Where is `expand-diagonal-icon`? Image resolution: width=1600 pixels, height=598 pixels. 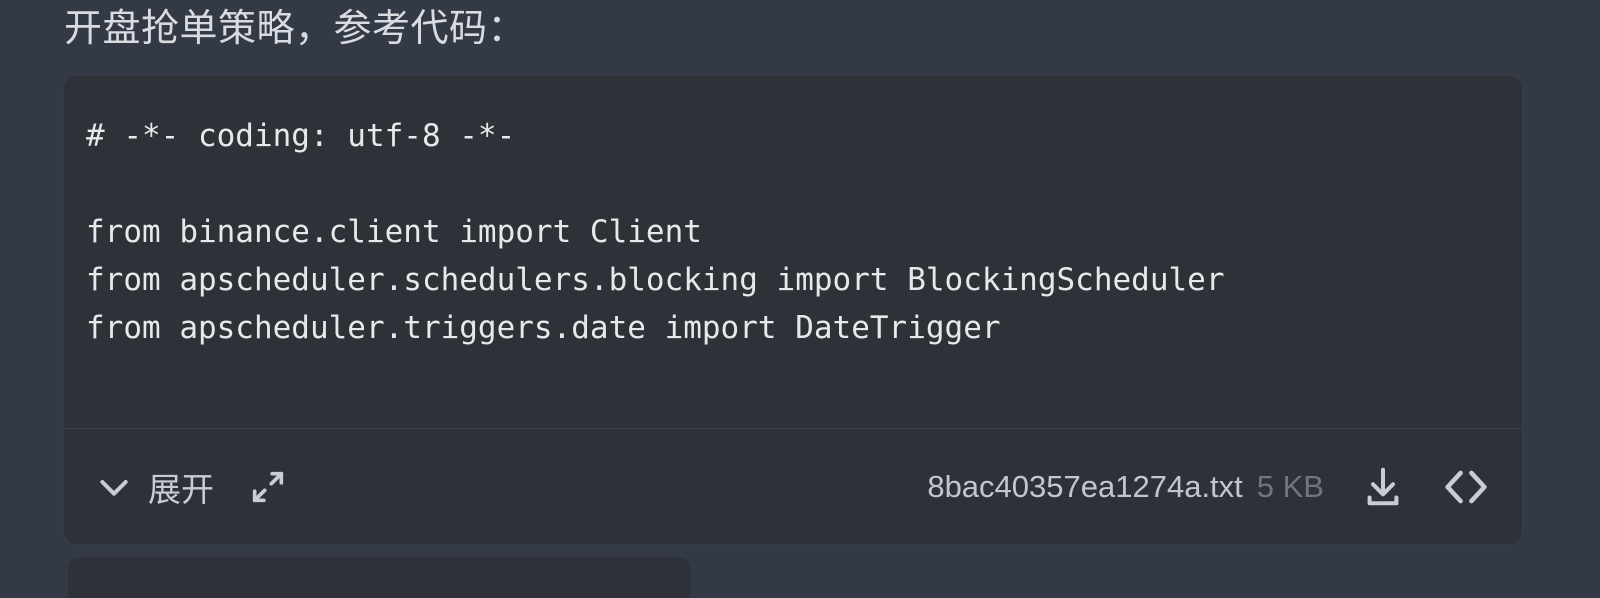
expand-diagonal-icon is located at coordinates (268, 487).